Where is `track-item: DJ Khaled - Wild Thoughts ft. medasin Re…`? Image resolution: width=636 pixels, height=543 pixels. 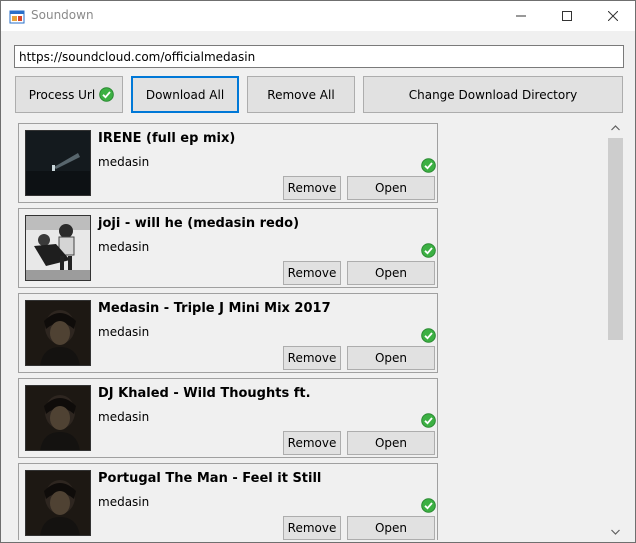
track-item: DJ Khaled - Wild Thoughts ft. medasin Re… is located at coordinates (228, 418).